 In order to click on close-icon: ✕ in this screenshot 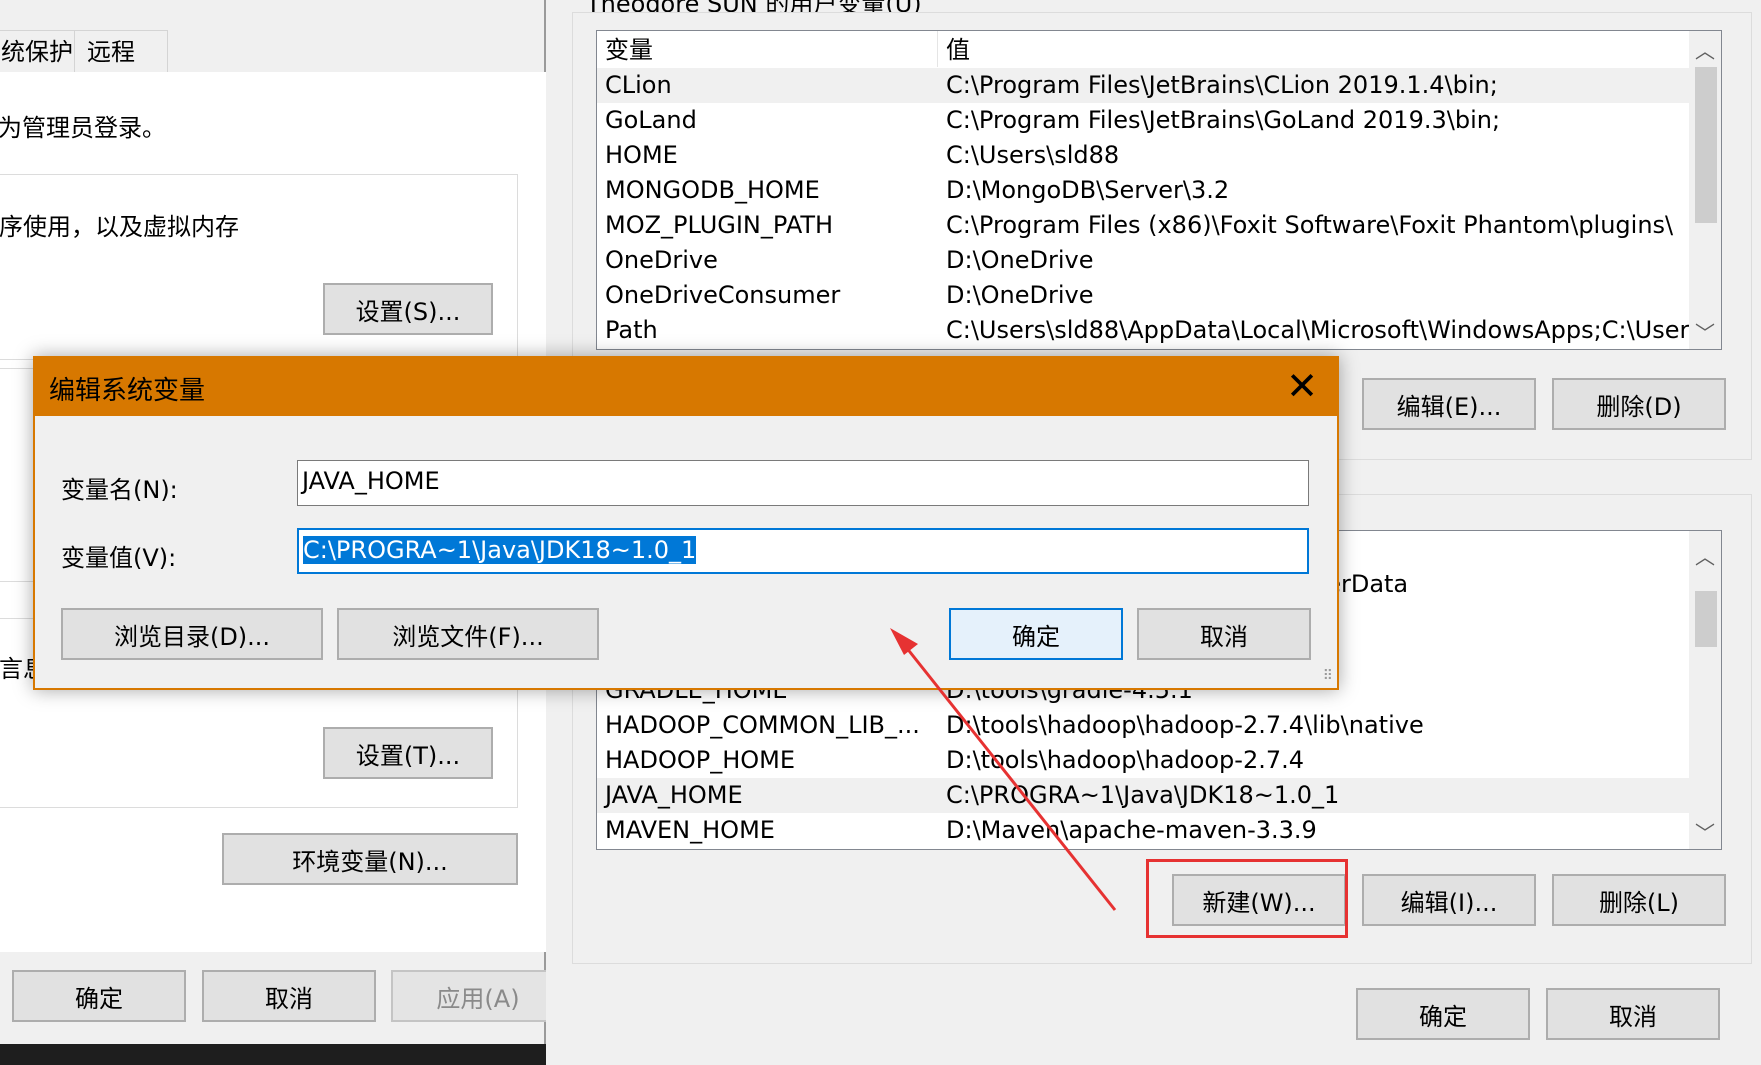, I will do `click(1302, 387)`.